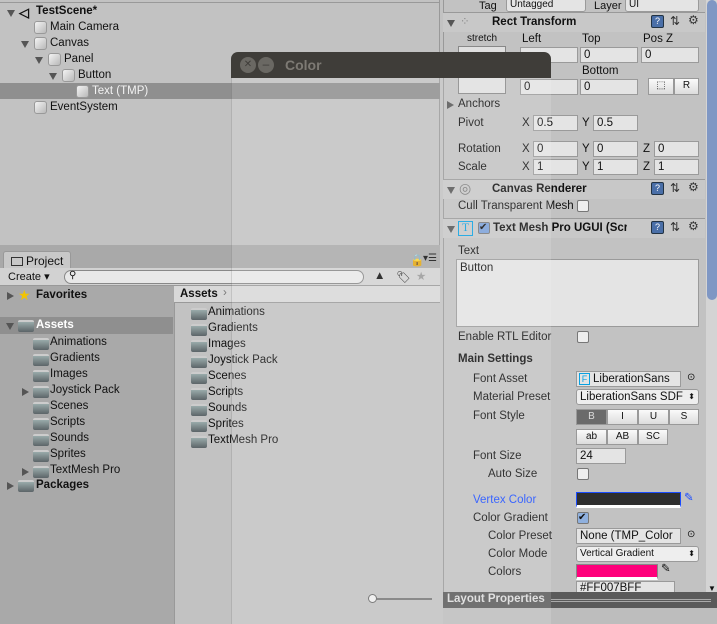 The height and width of the screenshot is (624, 717). What do you see at coordinates (78, 342) in the screenshot?
I see `project-tree-item: Animations` at bounding box center [78, 342].